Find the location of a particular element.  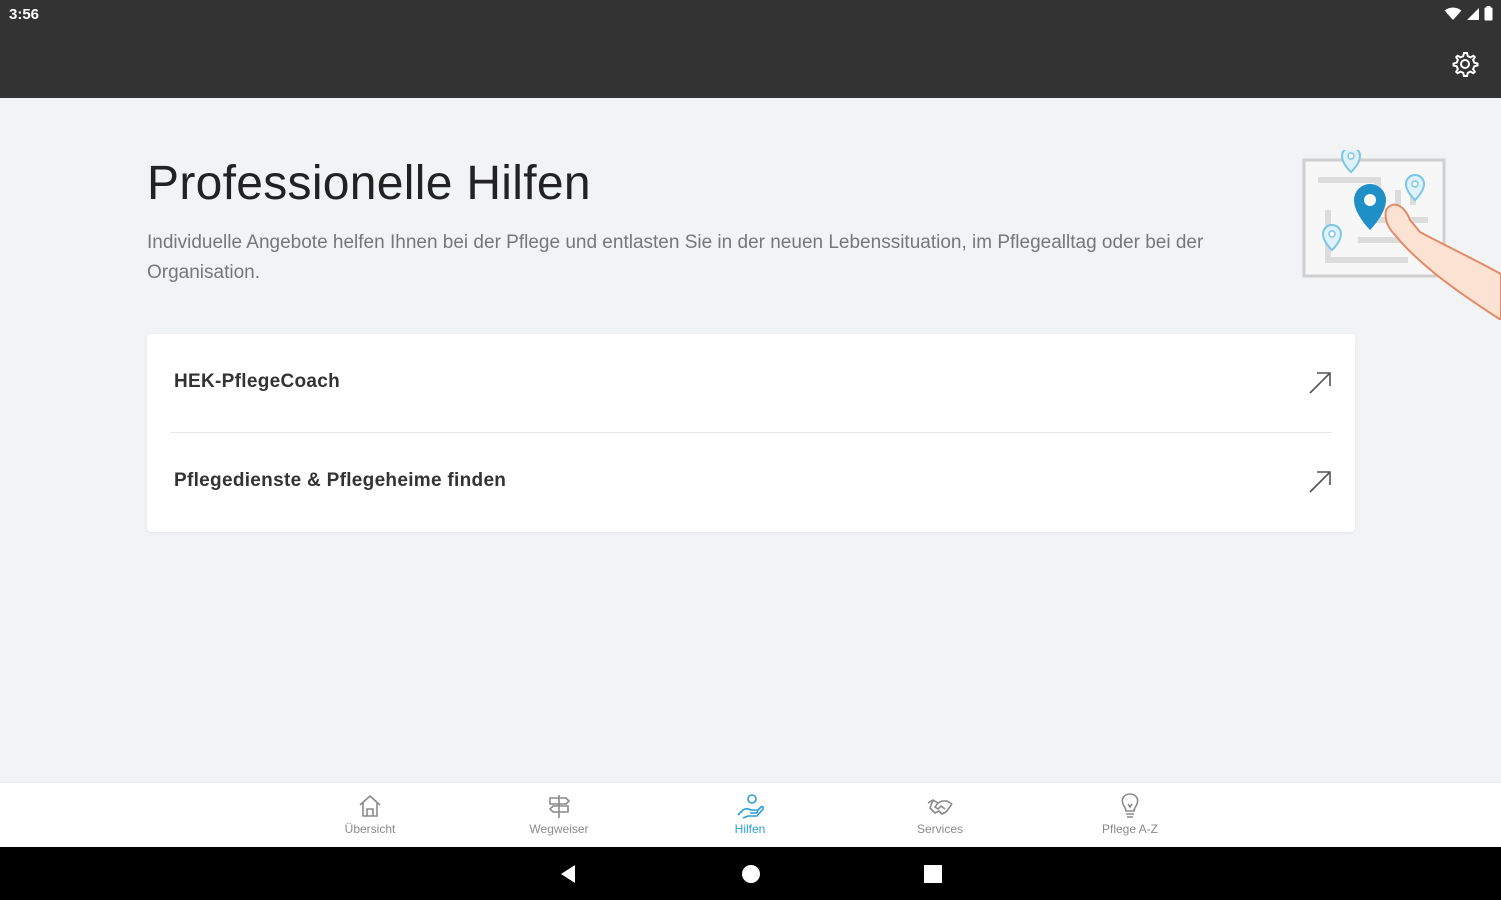

nav-label: Services is located at coordinates (939, 829).